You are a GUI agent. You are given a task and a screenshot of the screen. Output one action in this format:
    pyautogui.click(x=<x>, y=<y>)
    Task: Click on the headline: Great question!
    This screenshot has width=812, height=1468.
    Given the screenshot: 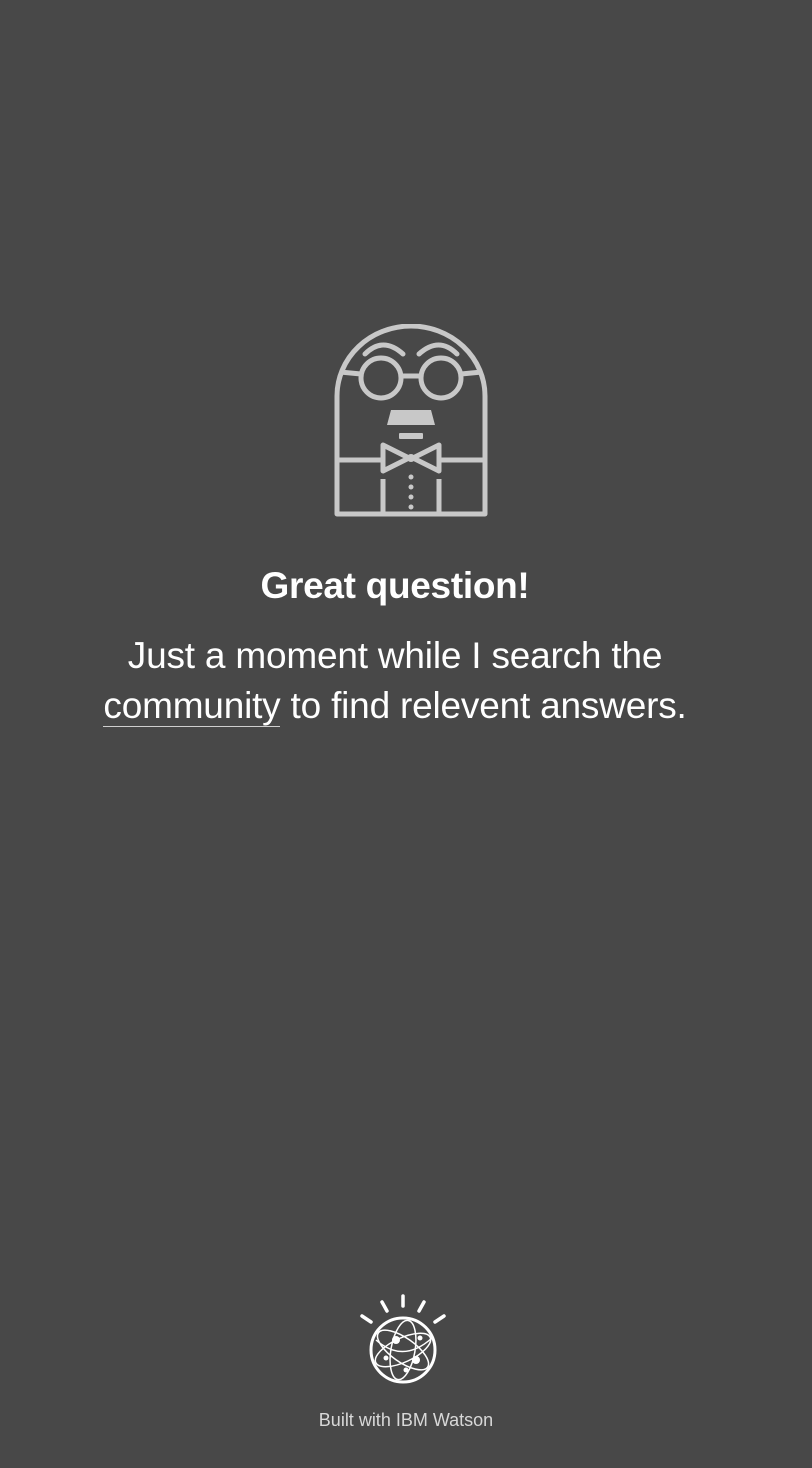 What is the action you would take?
    pyautogui.click(x=395, y=585)
    